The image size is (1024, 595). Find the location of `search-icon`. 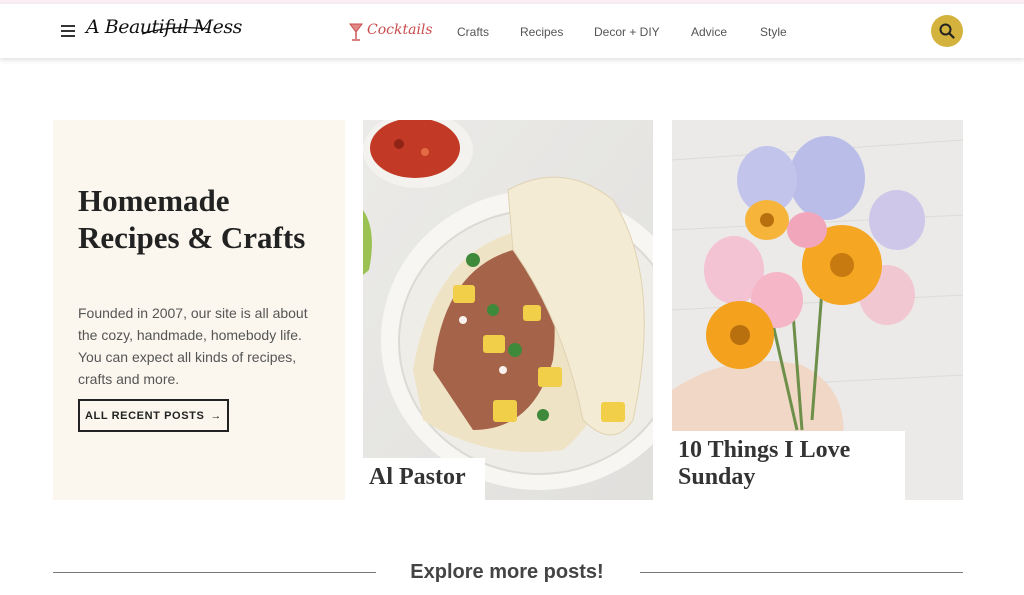

search-icon is located at coordinates (947, 31).